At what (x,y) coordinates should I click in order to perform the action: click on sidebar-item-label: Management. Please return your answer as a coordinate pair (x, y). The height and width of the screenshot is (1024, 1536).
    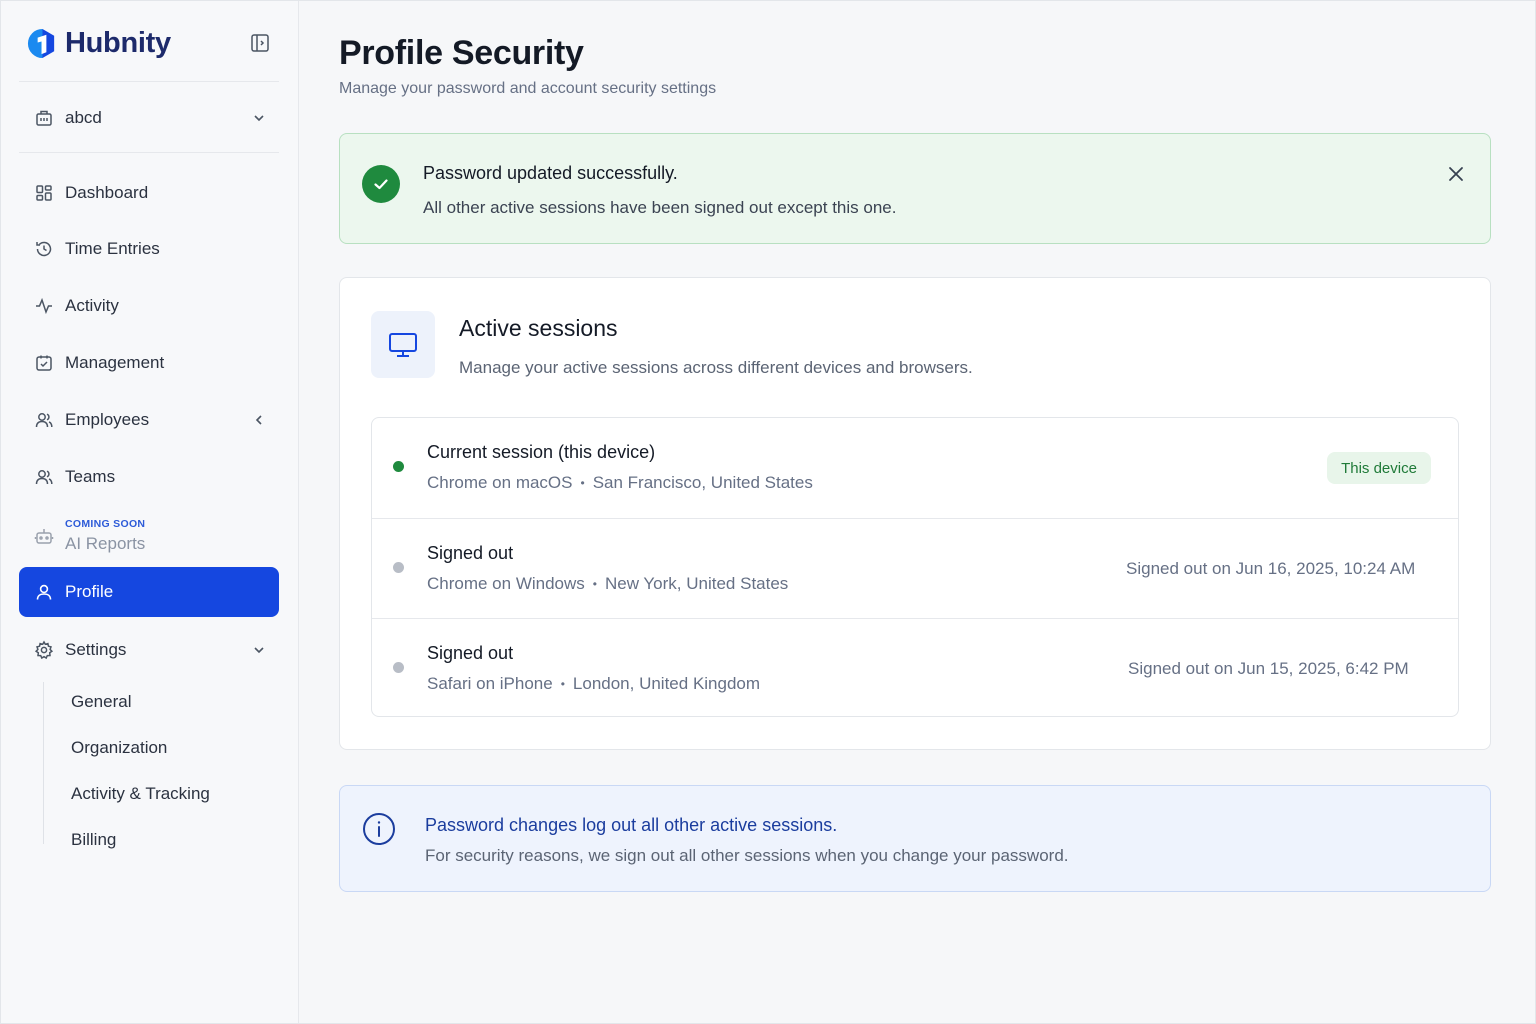
    Looking at the image, I should click on (115, 362).